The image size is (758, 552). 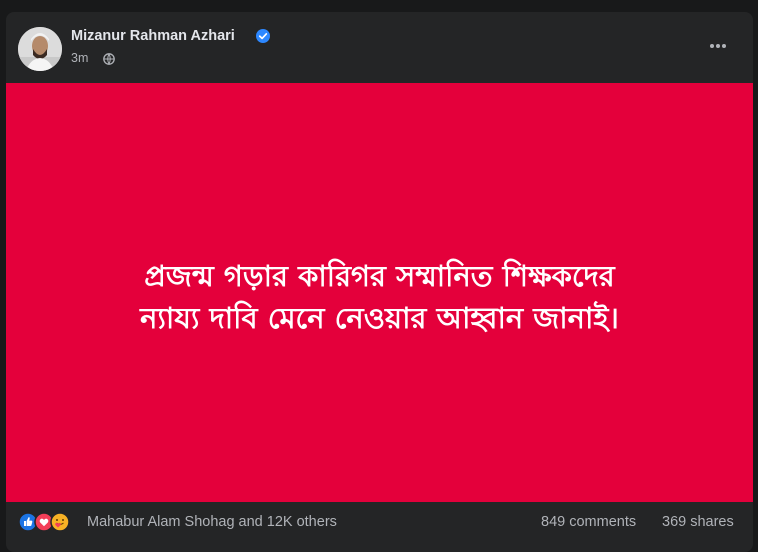 What do you see at coordinates (379, 47) in the screenshot?
I see `post-header: Mizanur Rahman Azhari 3m` at bounding box center [379, 47].